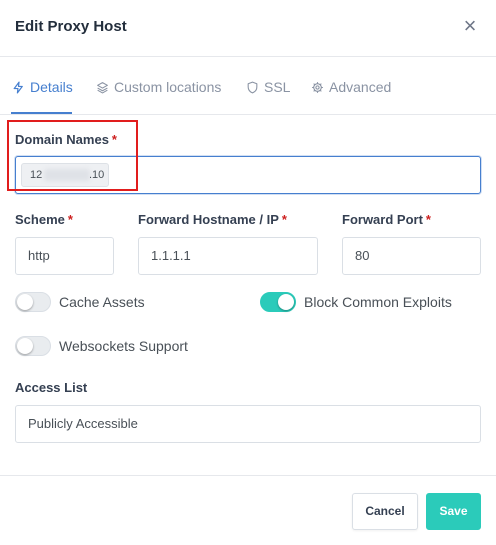 The height and width of the screenshot is (545, 496). I want to click on domain-chip: 12 .10, so click(65, 175).